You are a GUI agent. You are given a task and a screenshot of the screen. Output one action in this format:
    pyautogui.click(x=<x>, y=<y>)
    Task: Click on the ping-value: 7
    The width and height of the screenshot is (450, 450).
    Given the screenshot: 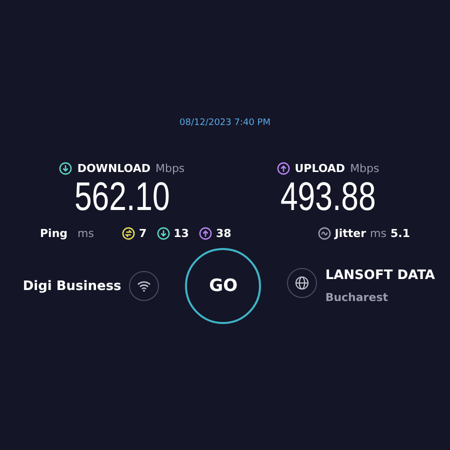 What is the action you would take?
    pyautogui.click(x=143, y=233)
    